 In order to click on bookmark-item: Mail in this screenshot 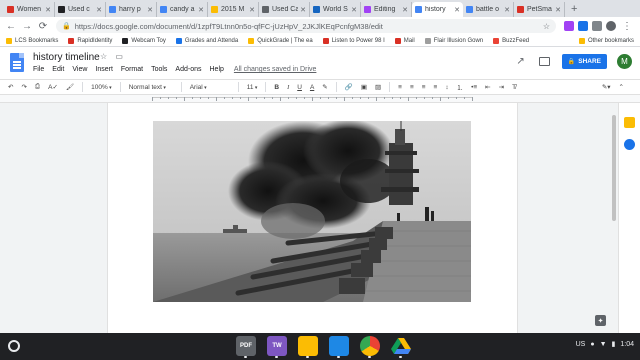, I will do `click(404, 40)`.